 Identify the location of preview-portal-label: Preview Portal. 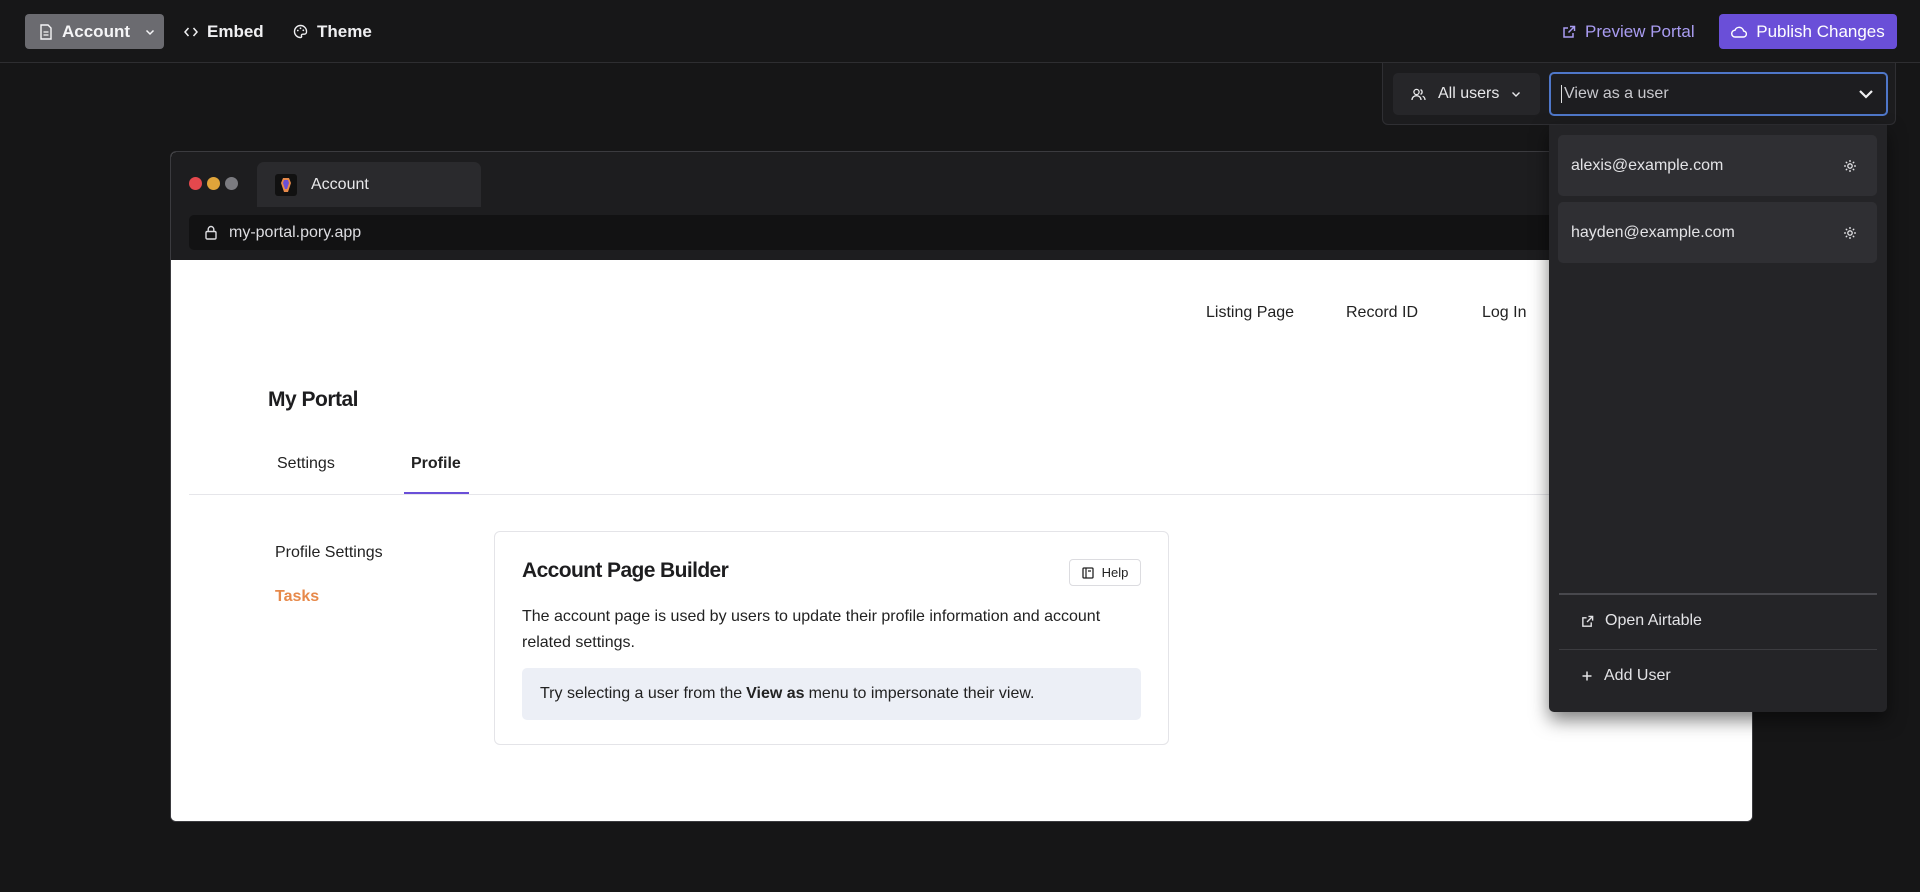
(1640, 31).